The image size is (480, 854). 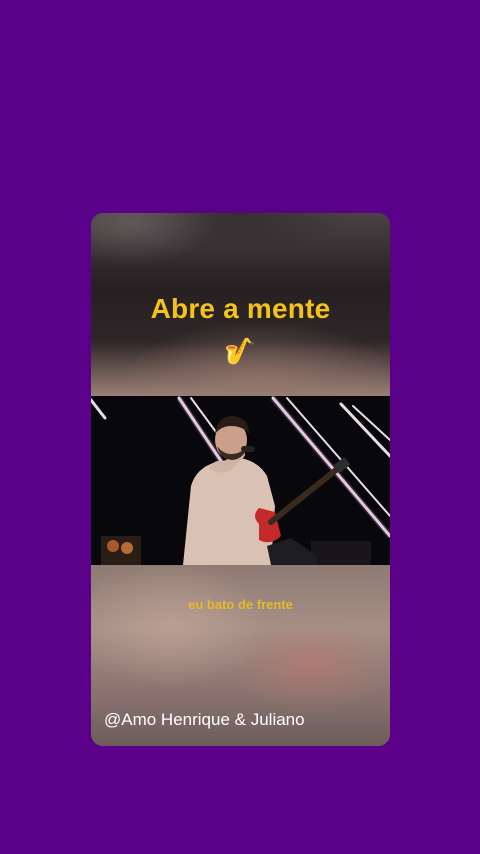 What do you see at coordinates (240, 308) in the screenshot?
I see `story-title: Abre a mente` at bounding box center [240, 308].